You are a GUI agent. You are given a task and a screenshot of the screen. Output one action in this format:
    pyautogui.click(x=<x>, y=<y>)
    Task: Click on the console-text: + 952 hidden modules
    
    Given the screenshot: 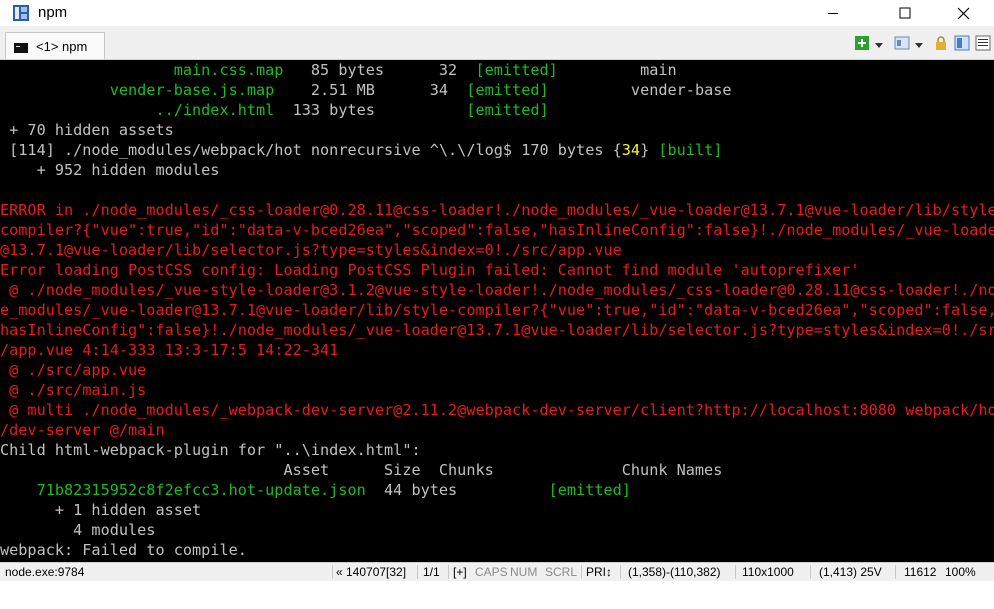 What is the action you would take?
    pyautogui.click(x=110, y=170)
    